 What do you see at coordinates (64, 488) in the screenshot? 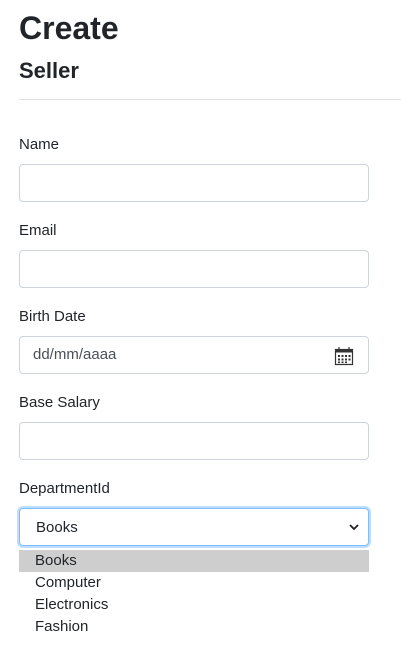
I see `department-label: DepartmentId` at bounding box center [64, 488].